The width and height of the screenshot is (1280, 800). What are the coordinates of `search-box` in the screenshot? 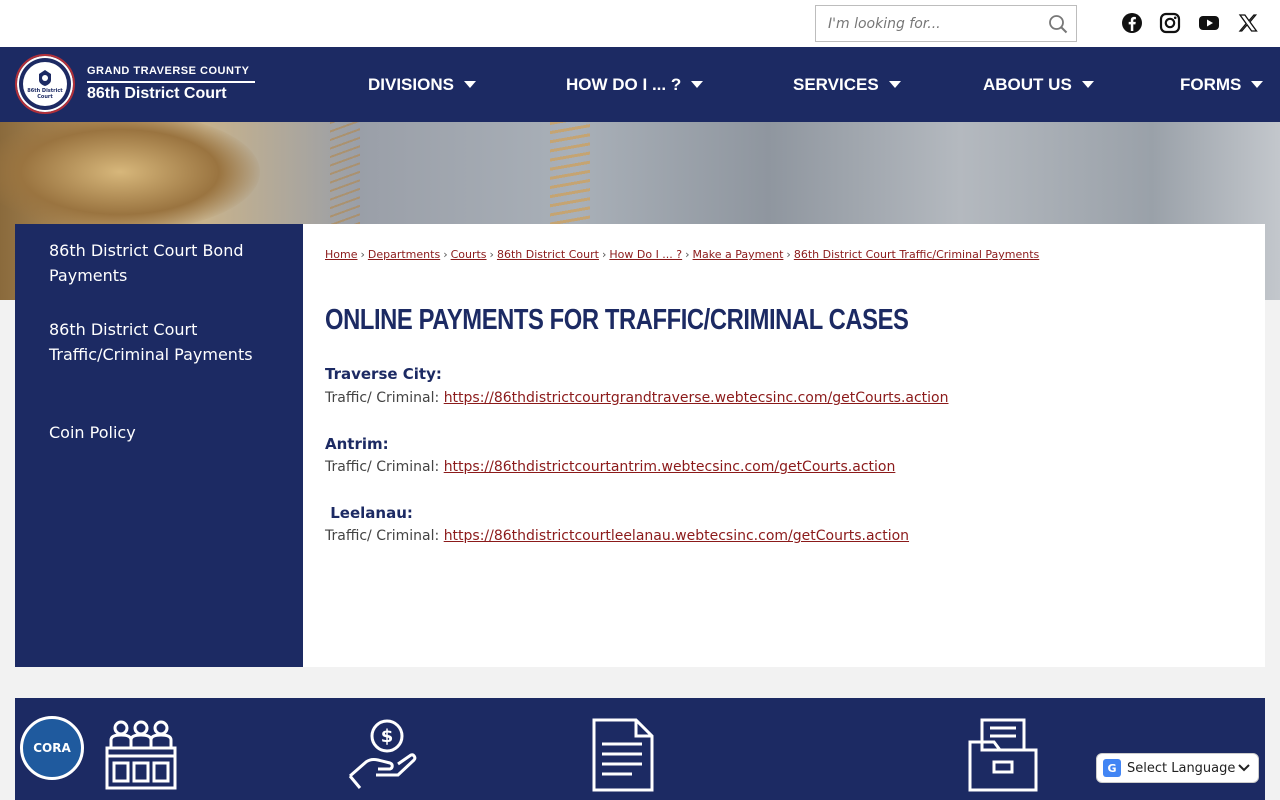 It's located at (946, 23).